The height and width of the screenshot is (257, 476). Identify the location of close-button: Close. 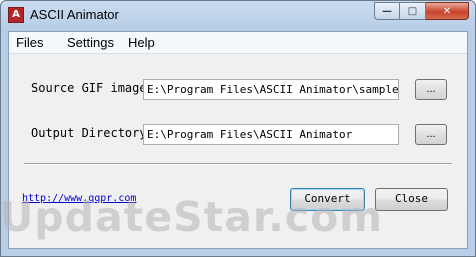
(411, 199).